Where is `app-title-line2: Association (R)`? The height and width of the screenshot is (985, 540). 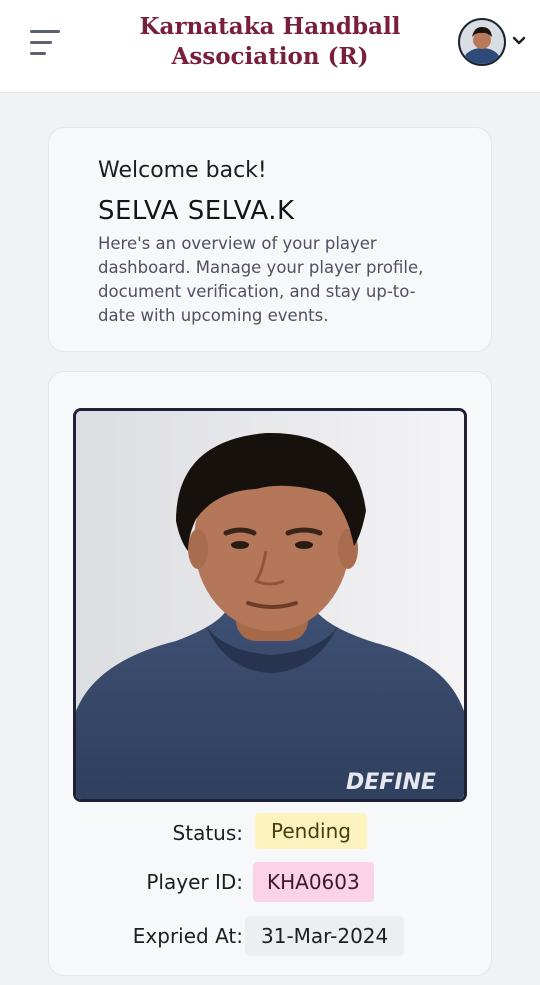
app-title-line2: Association (R) is located at coordinates (270, 56).